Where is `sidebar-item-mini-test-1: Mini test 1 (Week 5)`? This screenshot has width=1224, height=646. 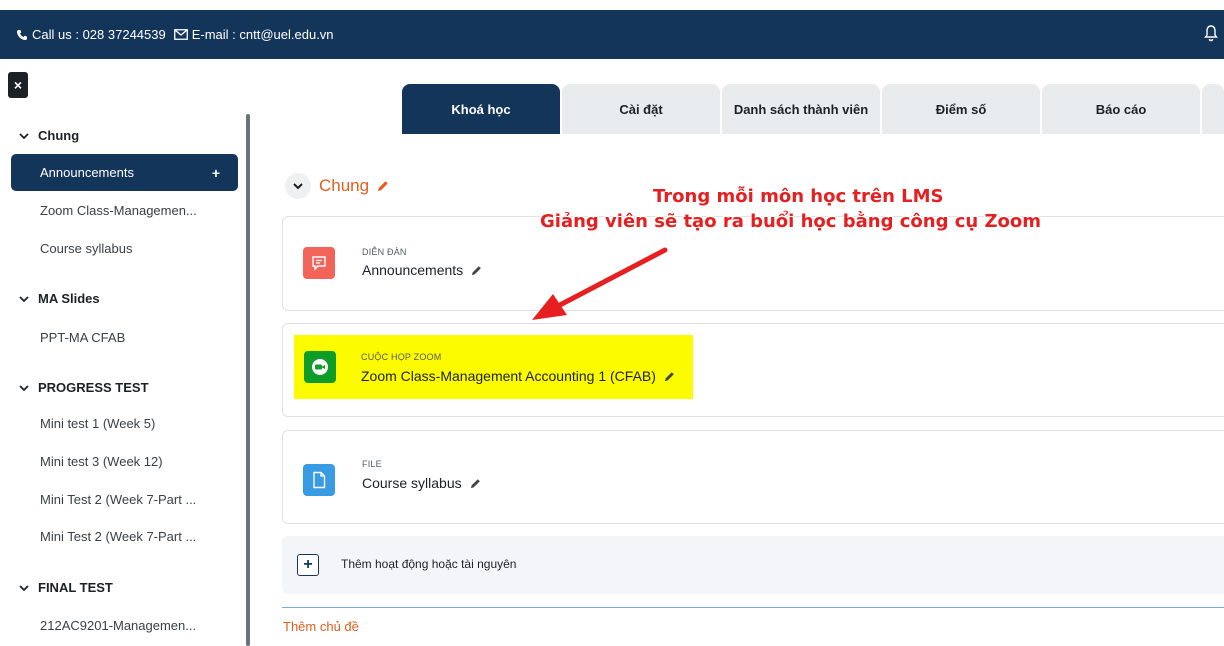 sidebar-item-mini-test-1: Mini test 1 (Week 5) is located at coordinates (97, 423).